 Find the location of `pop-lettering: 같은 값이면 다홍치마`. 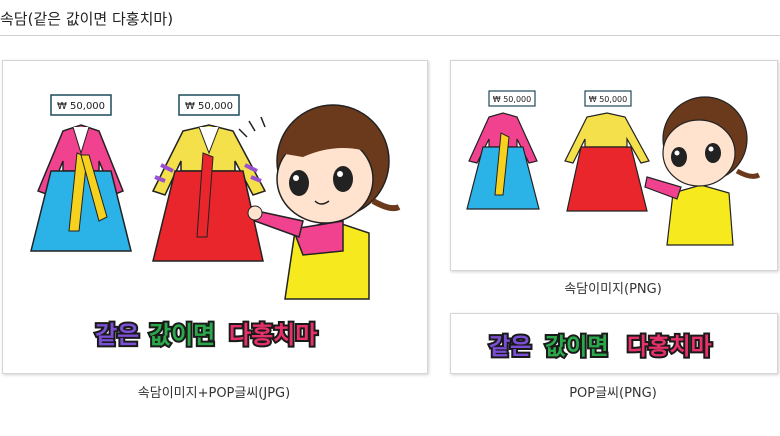

pop-lettering: 같은 값이면 다홍치마 is located at coordinates (206, 335).